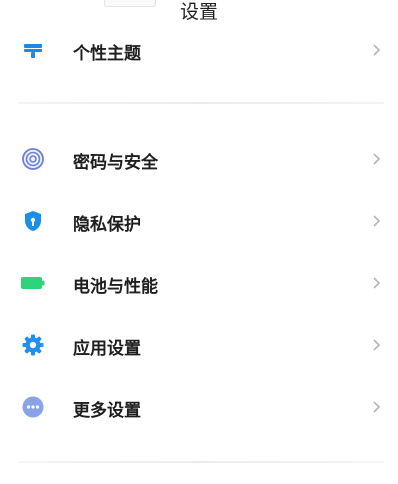 Image resolution: width=398 pixels, height=484 pixels. I want to click on settings-item-label: 更多设置, so click(107, 411).